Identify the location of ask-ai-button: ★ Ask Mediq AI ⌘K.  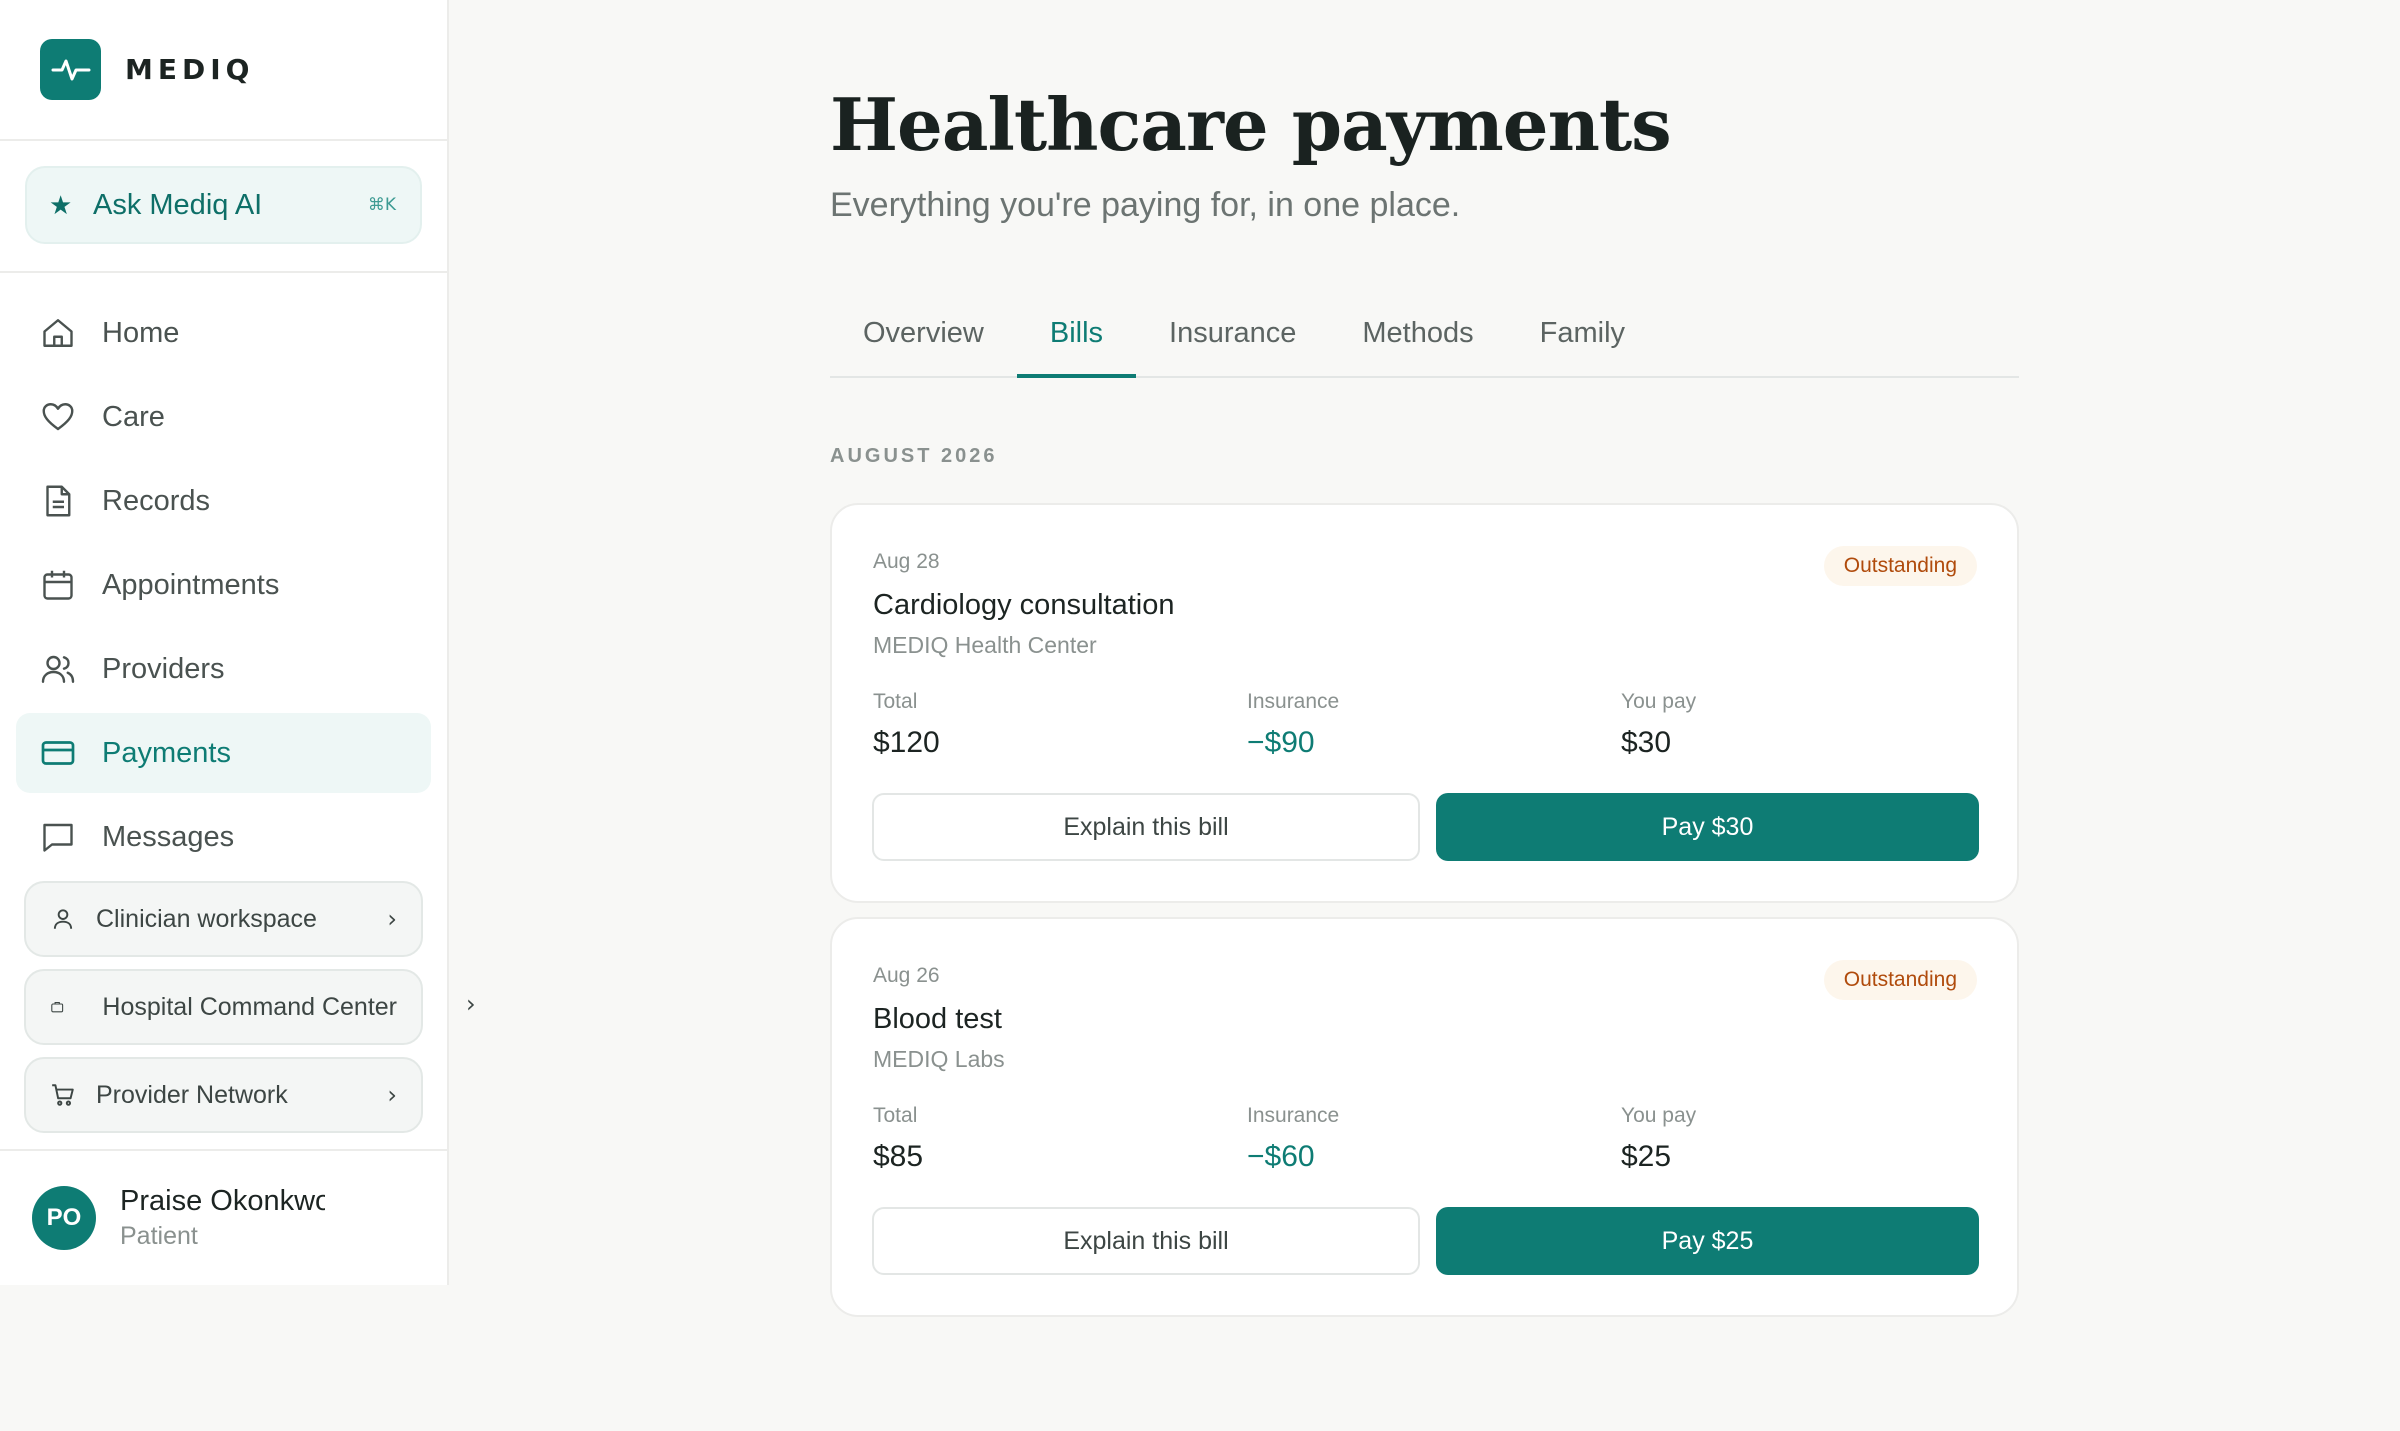
(223, 205).